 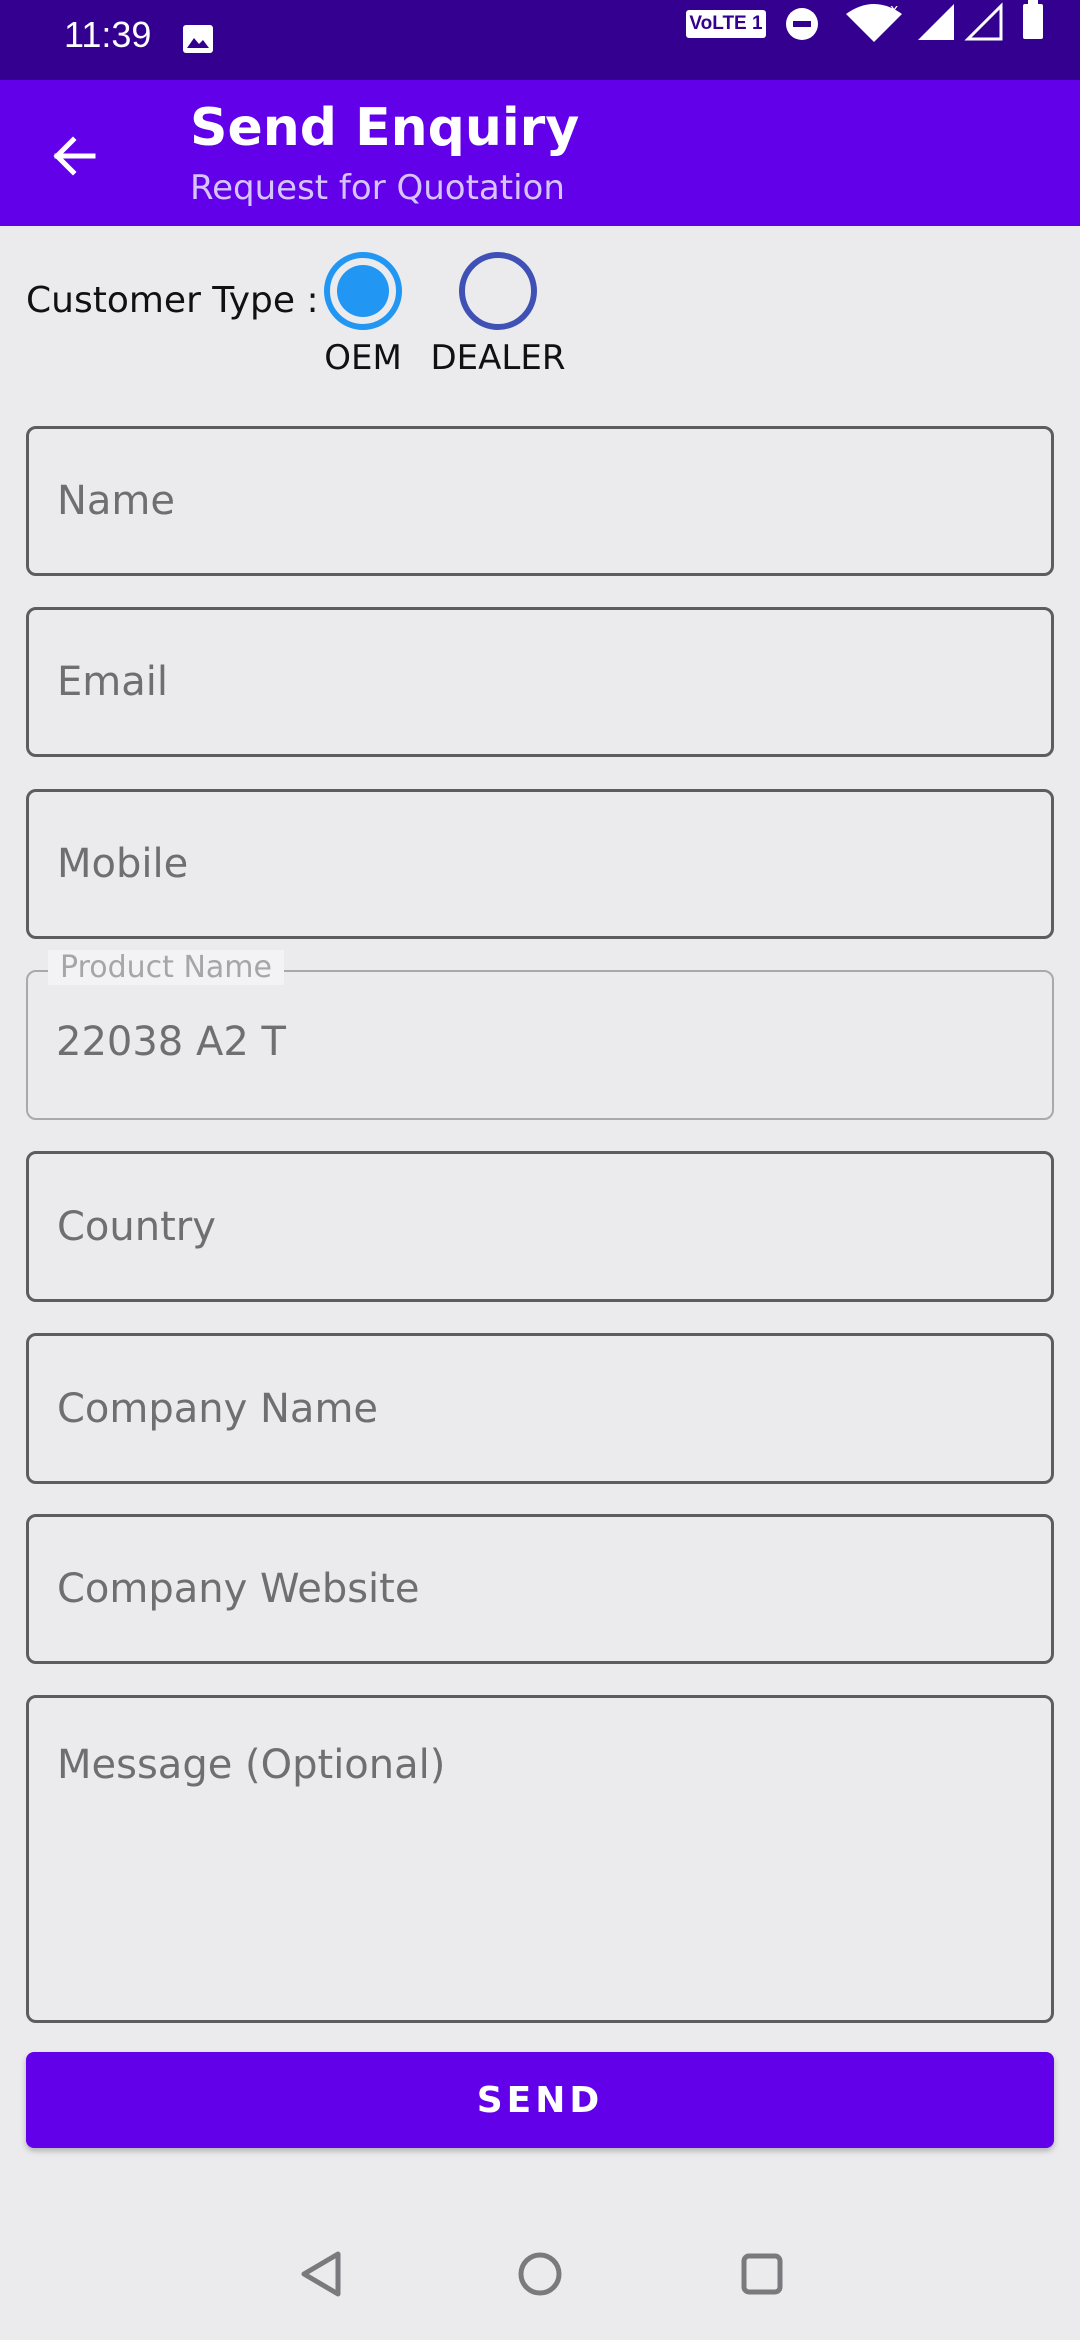 I want to click on recents-square-icon, so click(x=762, y=2274).